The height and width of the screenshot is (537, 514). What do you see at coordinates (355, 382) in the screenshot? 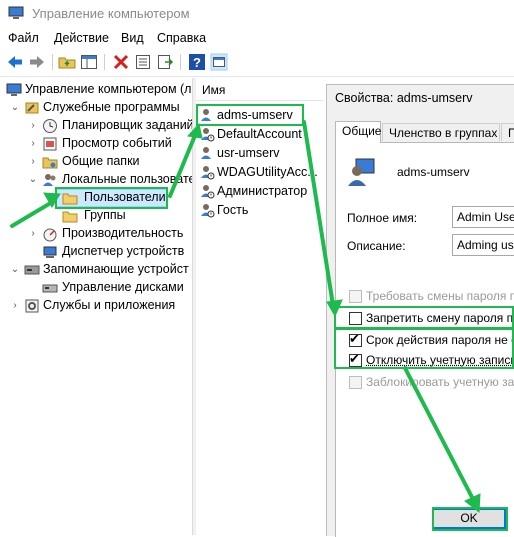
I see `account-locked-checkbox` at bounding box center [355, 382].